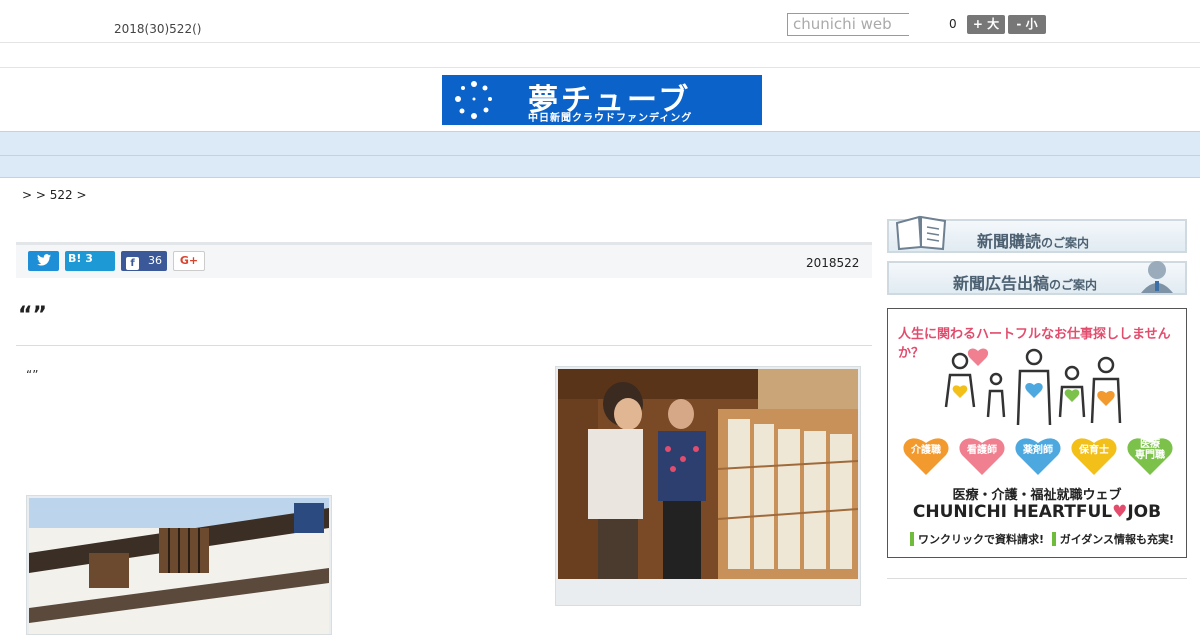 Image resolution: width=1200 pixels, height=635 pixels. Describe the element at coordinates (444, 260) in the screenshot. I see `share-bar: B! 3 f 36 G+ 2018522` at that location.